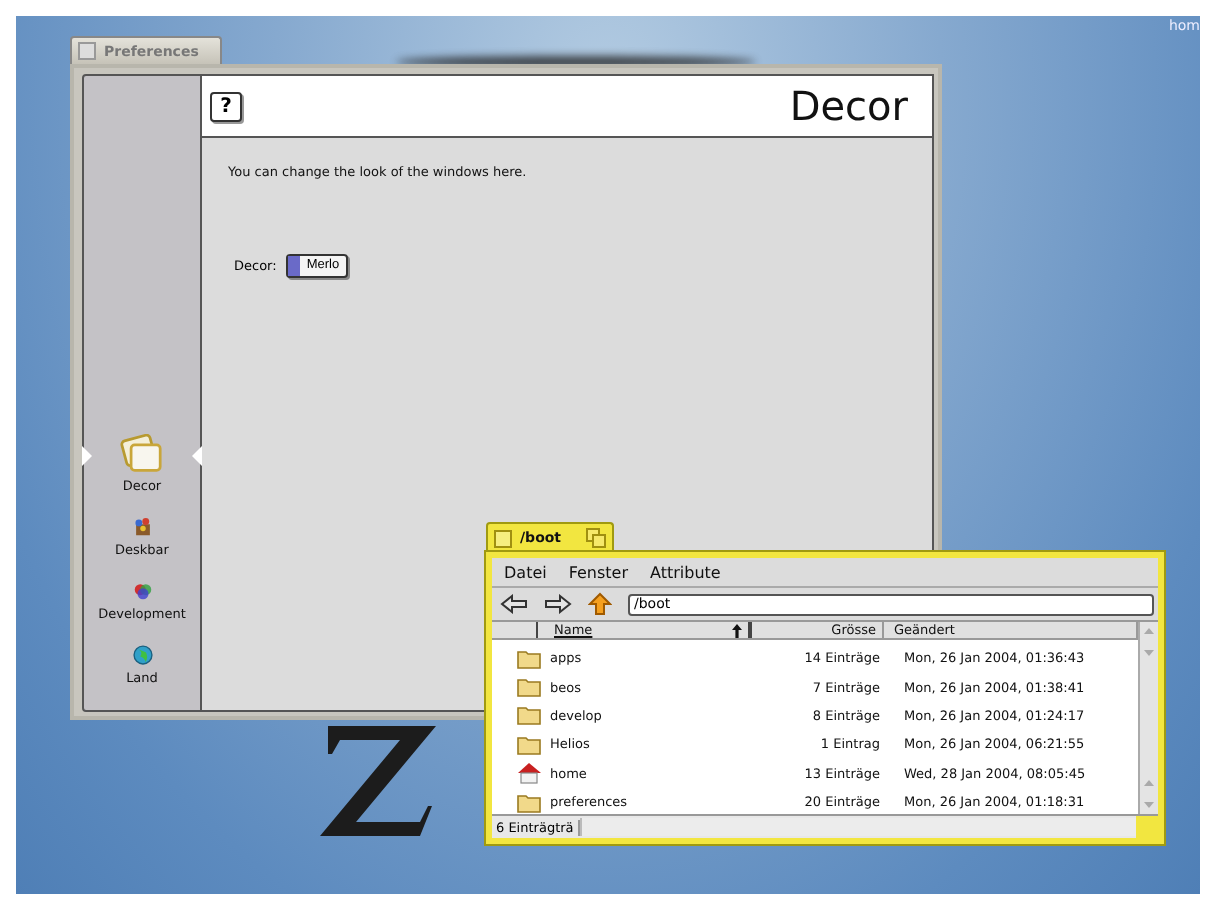 The width and height of the screenshot is (1224, 918). I want to click on globe-icon, so click(142, 655).